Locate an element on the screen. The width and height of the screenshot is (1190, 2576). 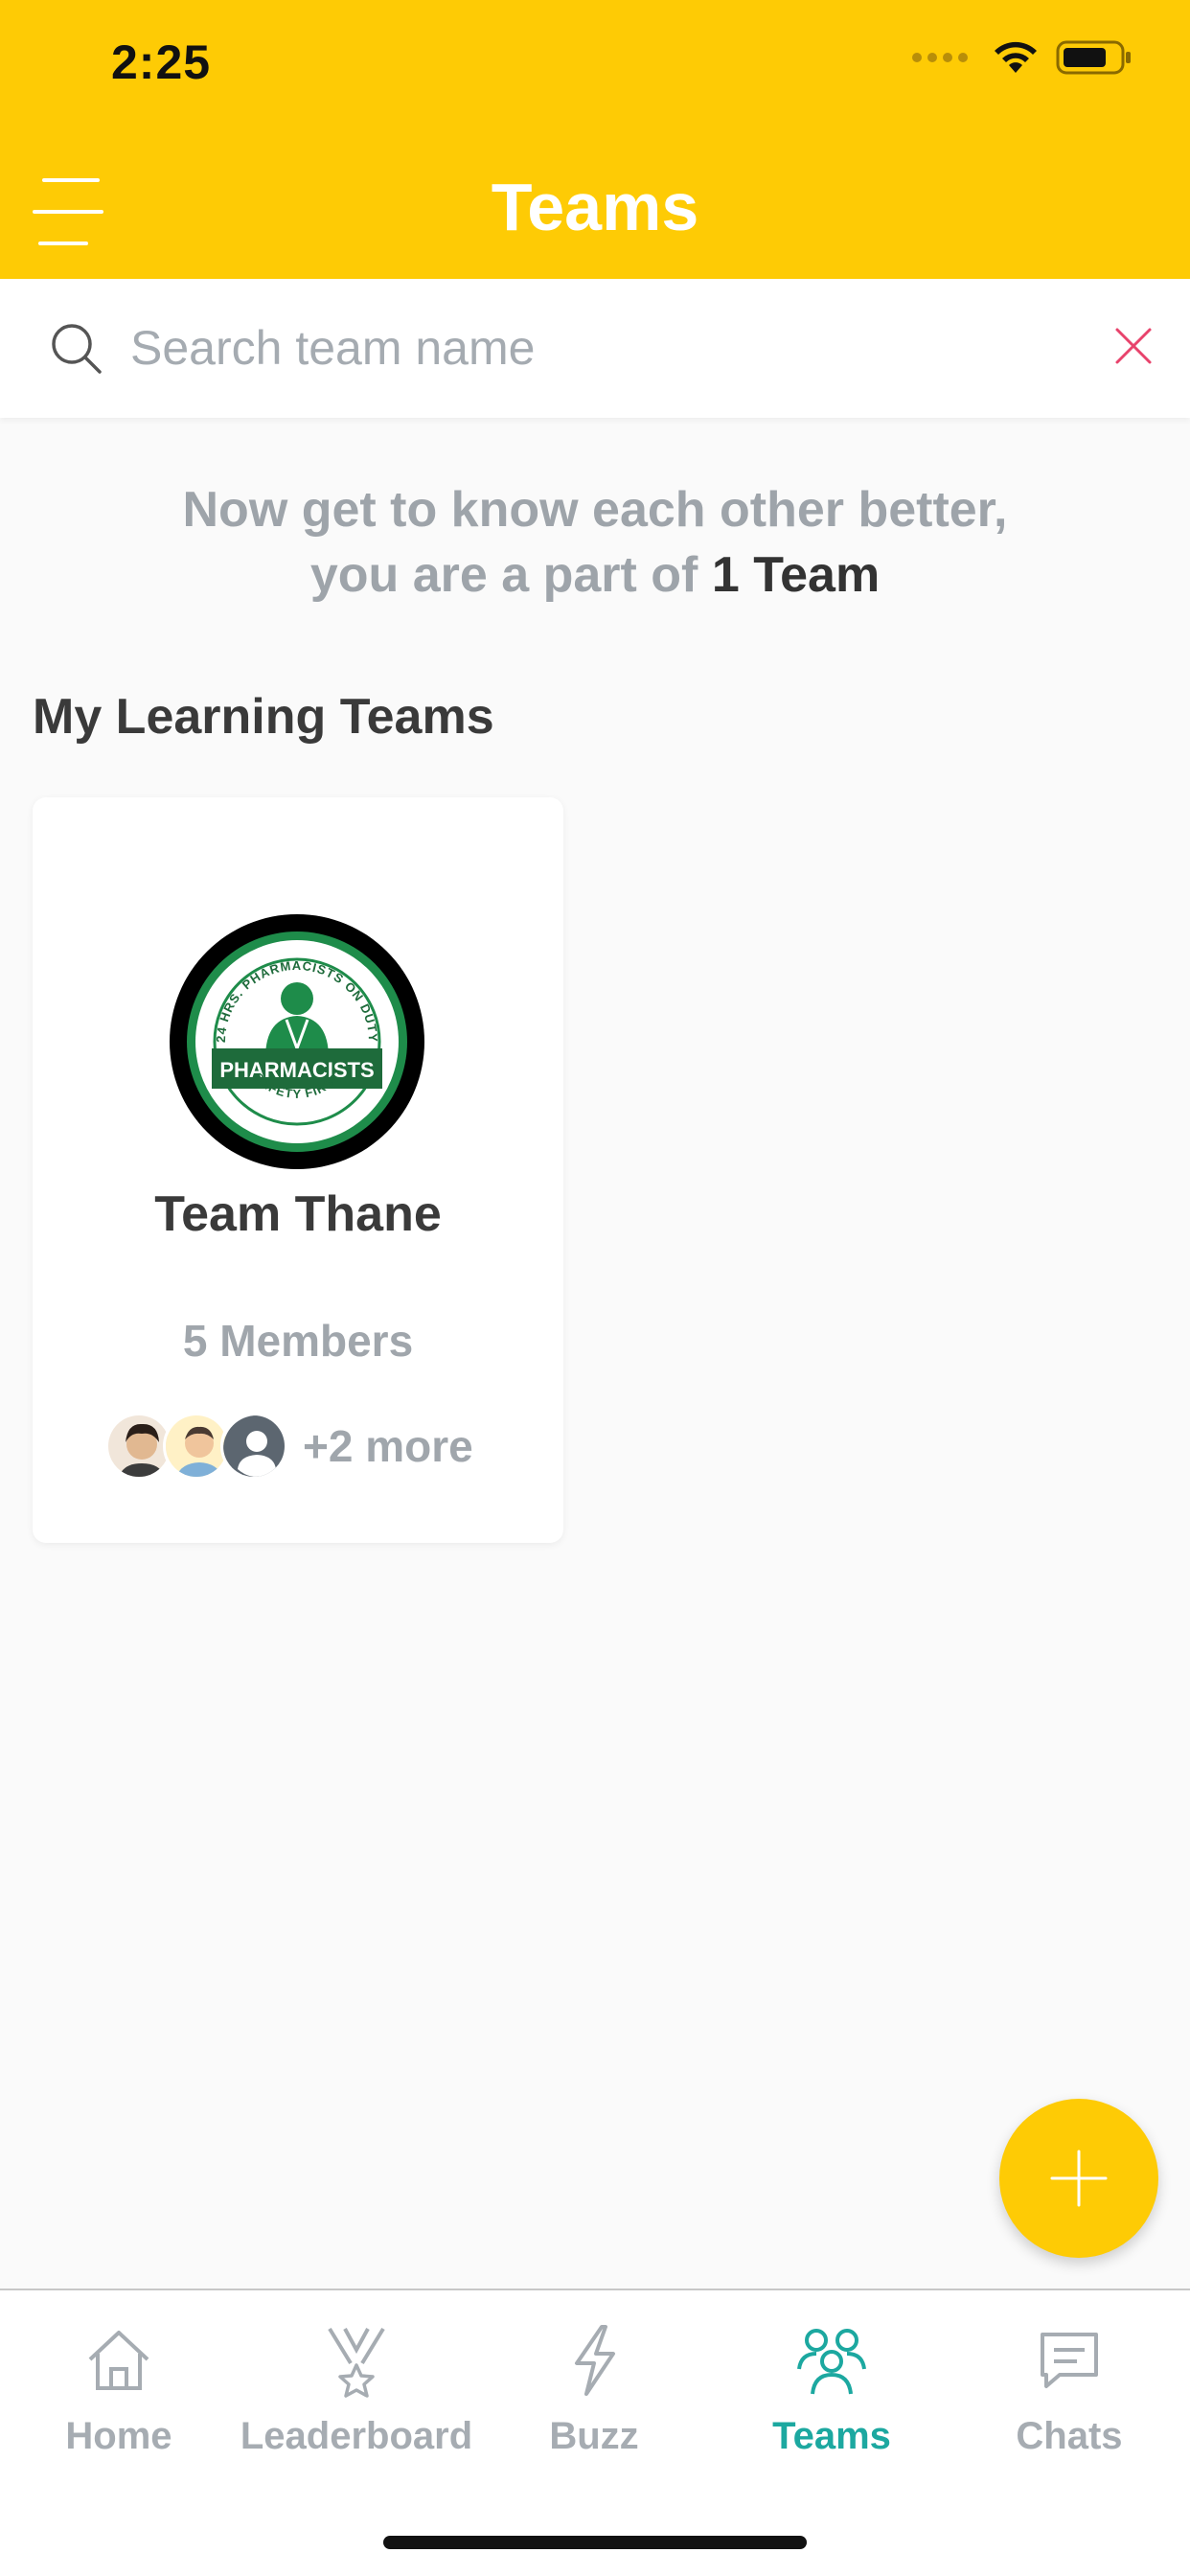
team-name: Team Thane is located at coordinates (298, 1214).